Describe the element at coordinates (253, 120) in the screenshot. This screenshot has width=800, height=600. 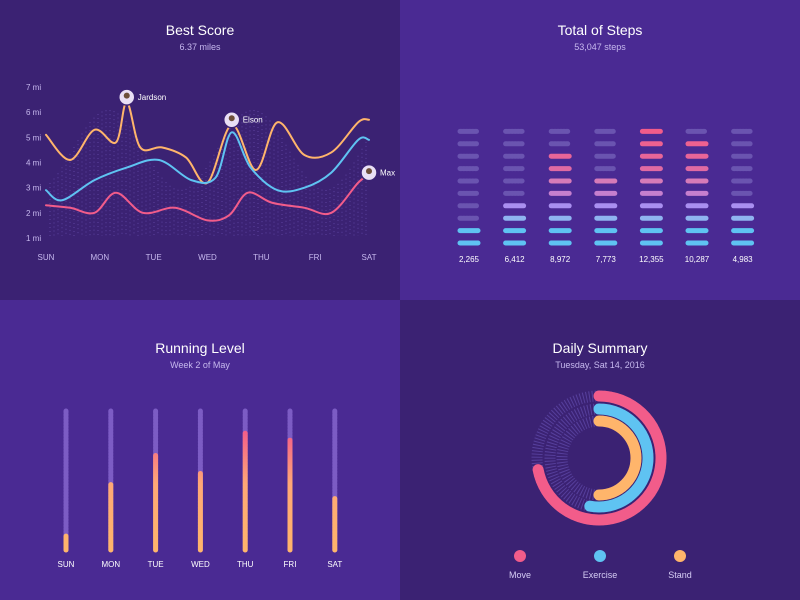
I see `avatar-label: Elson` at that location.